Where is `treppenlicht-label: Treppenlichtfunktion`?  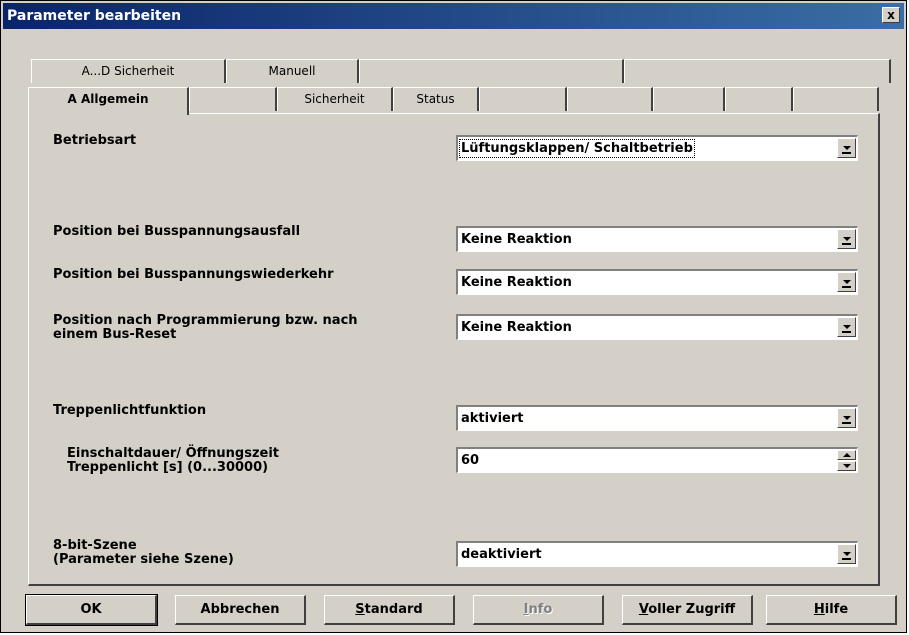 treppenlicht-label: Treppenlichtfunktion is located at coordinates (130, 410).